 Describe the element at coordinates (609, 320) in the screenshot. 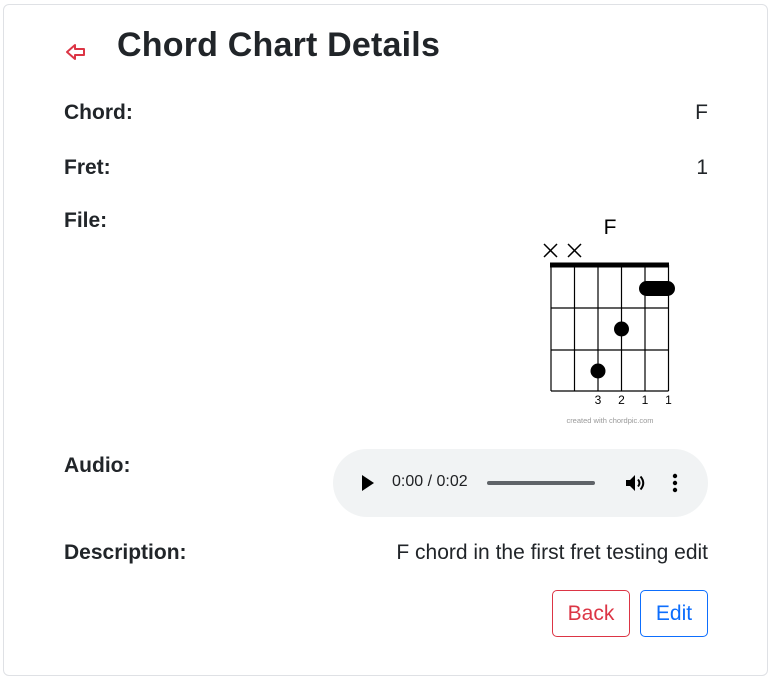

I see `chord-diagram-image: F 3 2 1 1 created with chordpic.com` at that location.